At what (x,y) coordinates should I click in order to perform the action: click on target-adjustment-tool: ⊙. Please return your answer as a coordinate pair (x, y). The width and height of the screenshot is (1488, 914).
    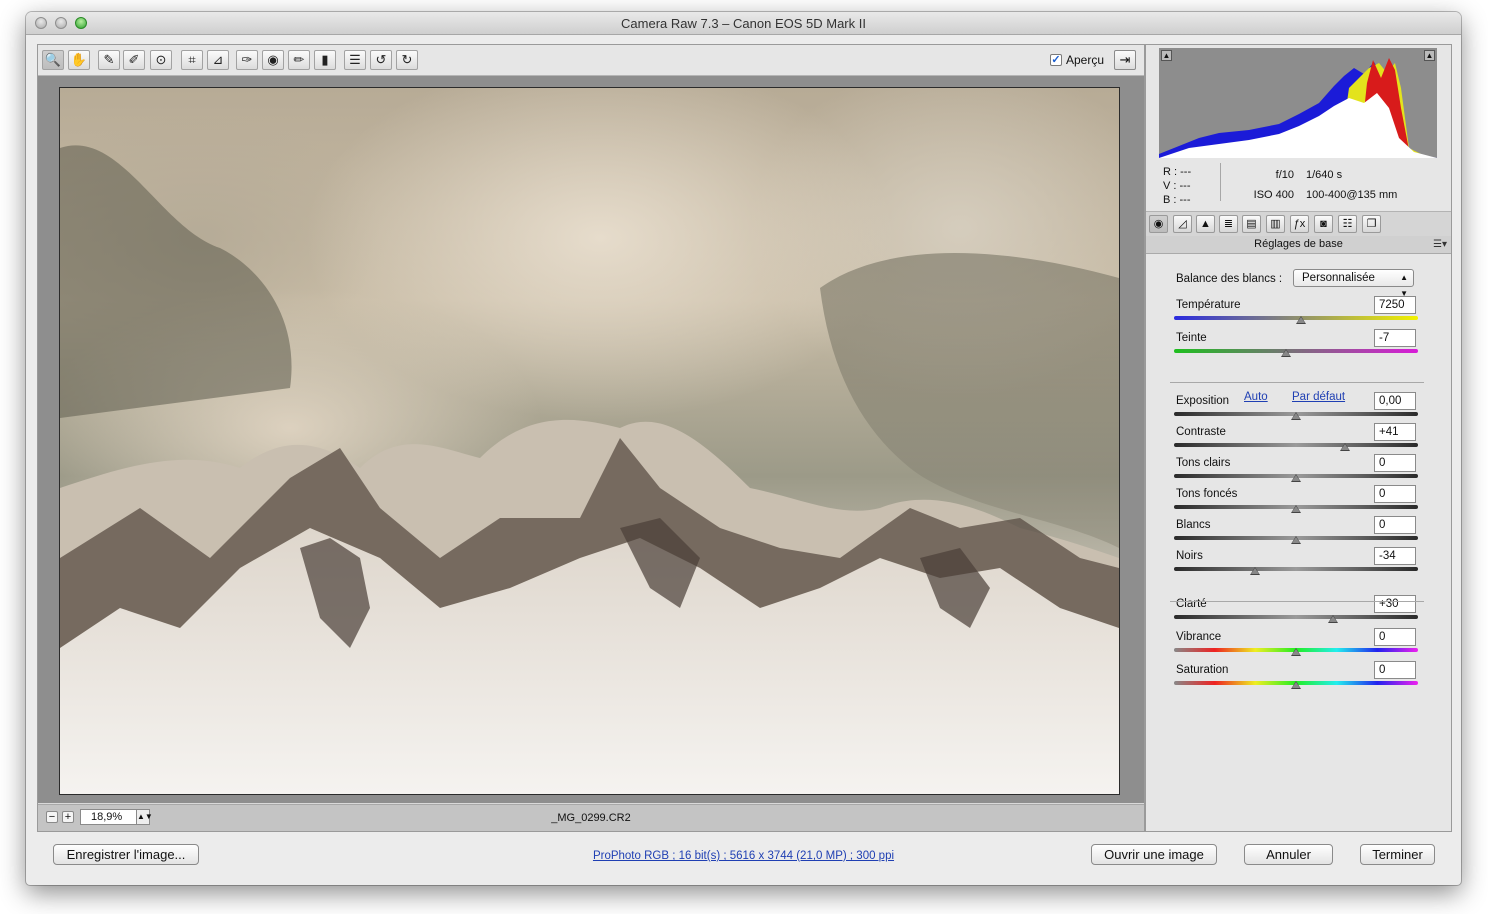
    Looking at the image, I should click on (161, 60).